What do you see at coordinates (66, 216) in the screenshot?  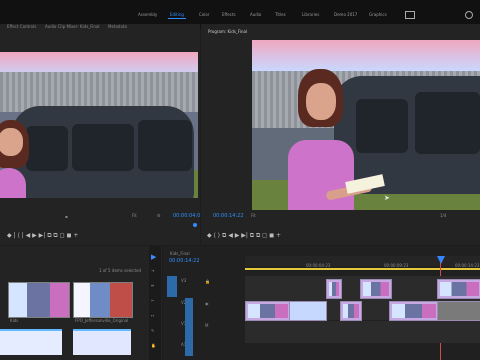 I see `source-marker-icon: ▪` at bounding box center [66, 216].